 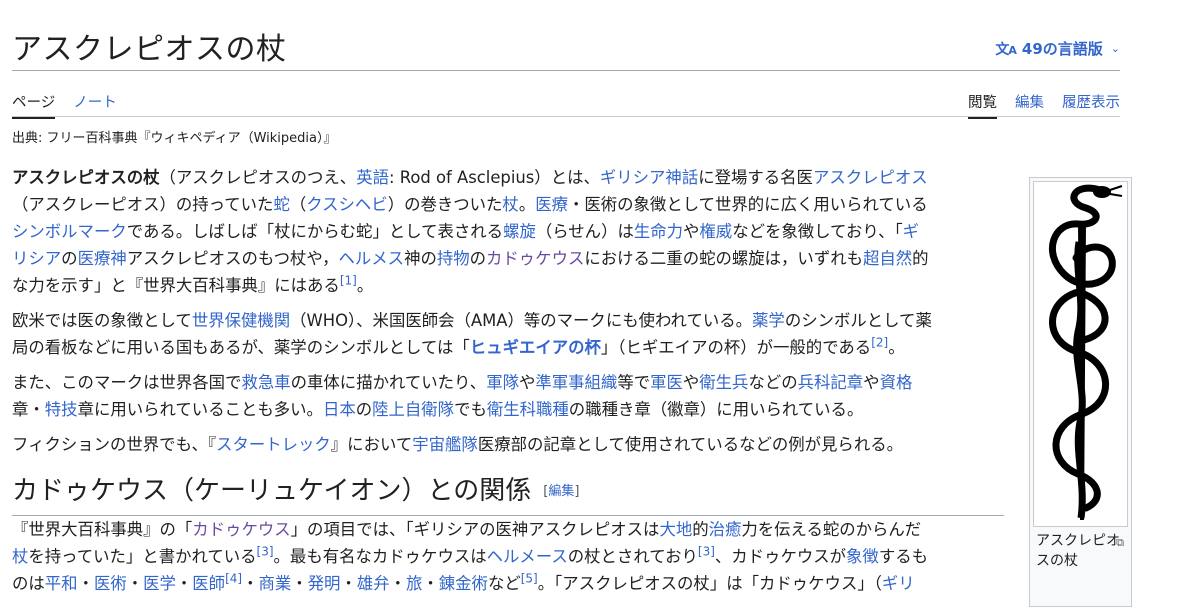 What do you see at coordinates (1080, 354) in the screenshot?
I see `rod-of-asclepius-icon` at bounding box center [1080, 354].